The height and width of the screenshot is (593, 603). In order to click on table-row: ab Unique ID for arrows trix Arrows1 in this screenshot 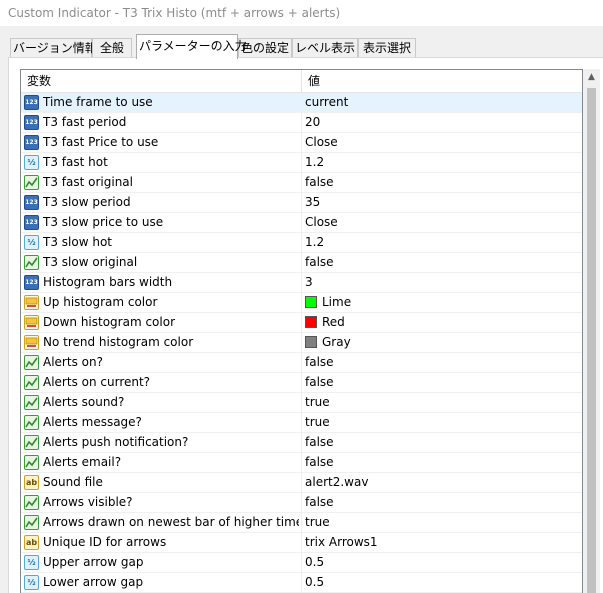, I will do `click(301, 543)`.